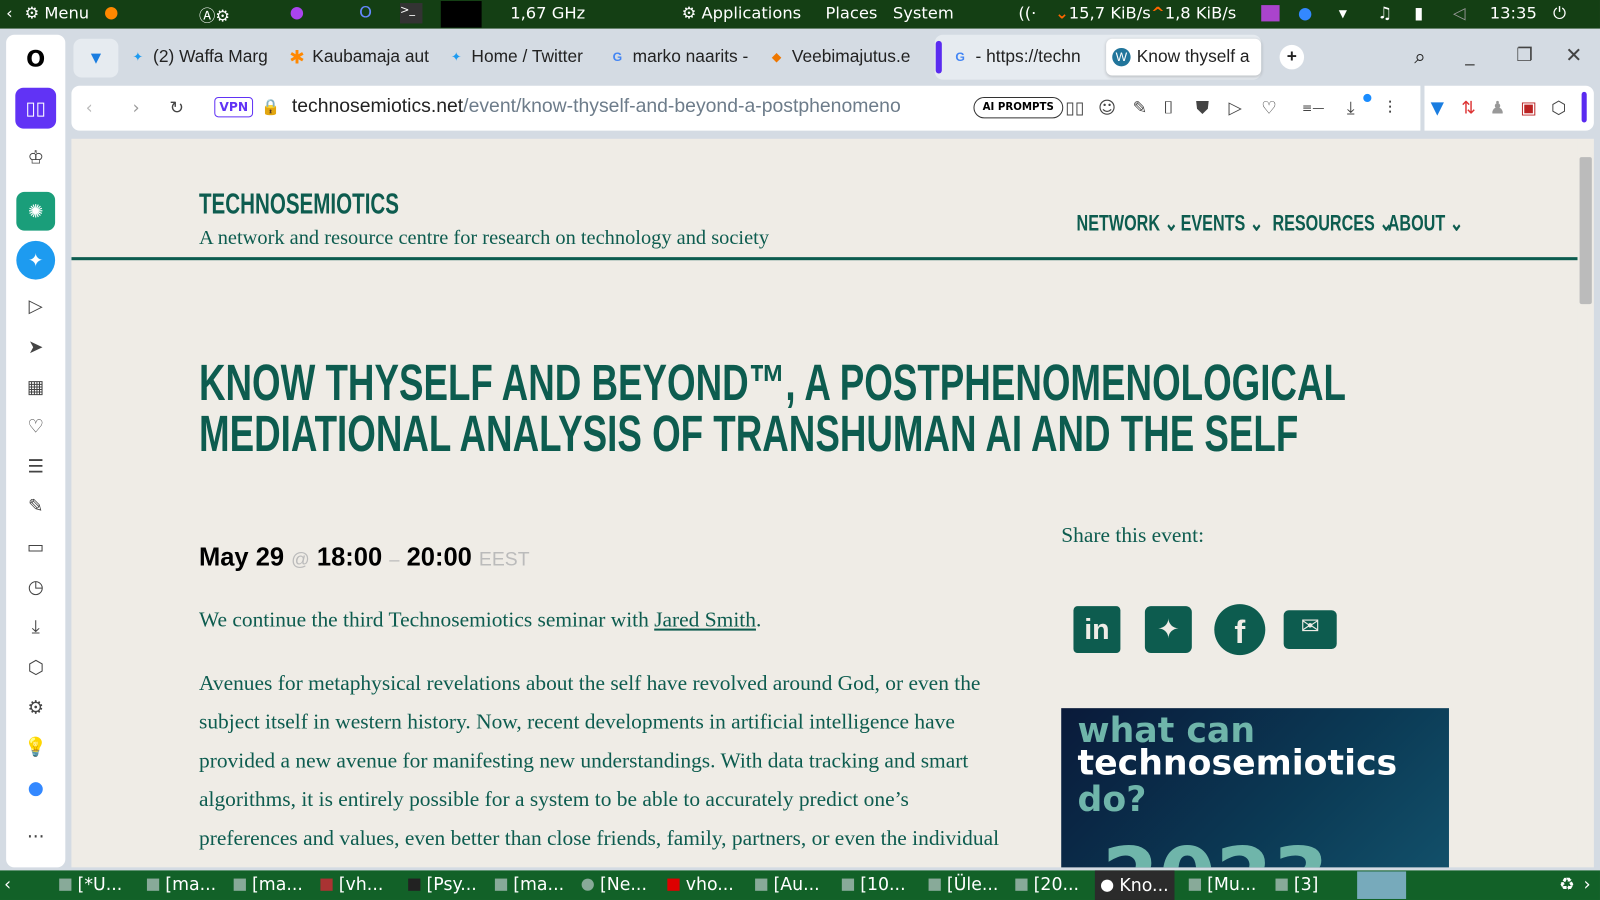  What do you see at coordinates (705, 619) in the screenshot?
I see `speaker-link: Jared Smith` at bounding box center [705, 619].